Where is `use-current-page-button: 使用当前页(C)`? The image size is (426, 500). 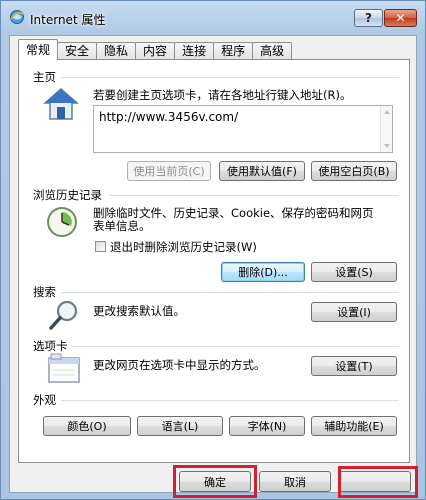 use-current-page-button: 使用当前页(C) is located at coordinates (169, 171).